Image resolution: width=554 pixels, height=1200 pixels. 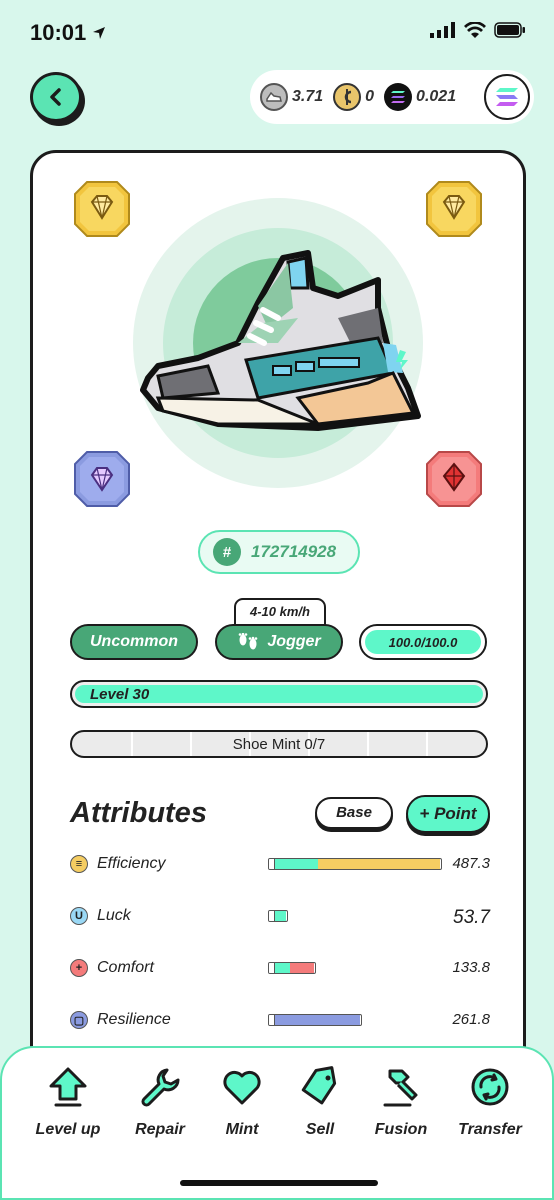 What do you see at coordinates (401, 1129) in the screenshot?
I see `fusion-label: Fusion` at bounding box center [401, 1129].